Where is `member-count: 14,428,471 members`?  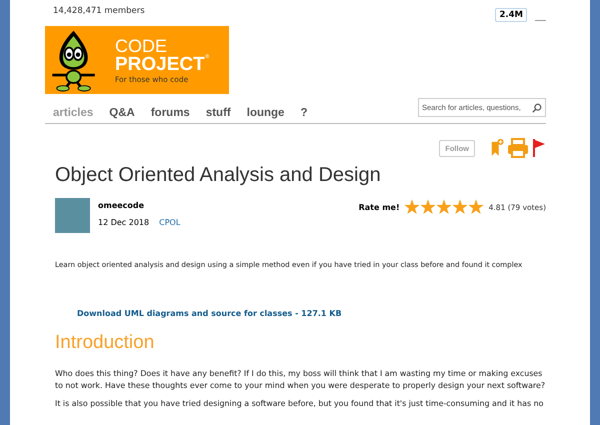 member-count: 14,428,471 members is located at coordinates (99, 11).